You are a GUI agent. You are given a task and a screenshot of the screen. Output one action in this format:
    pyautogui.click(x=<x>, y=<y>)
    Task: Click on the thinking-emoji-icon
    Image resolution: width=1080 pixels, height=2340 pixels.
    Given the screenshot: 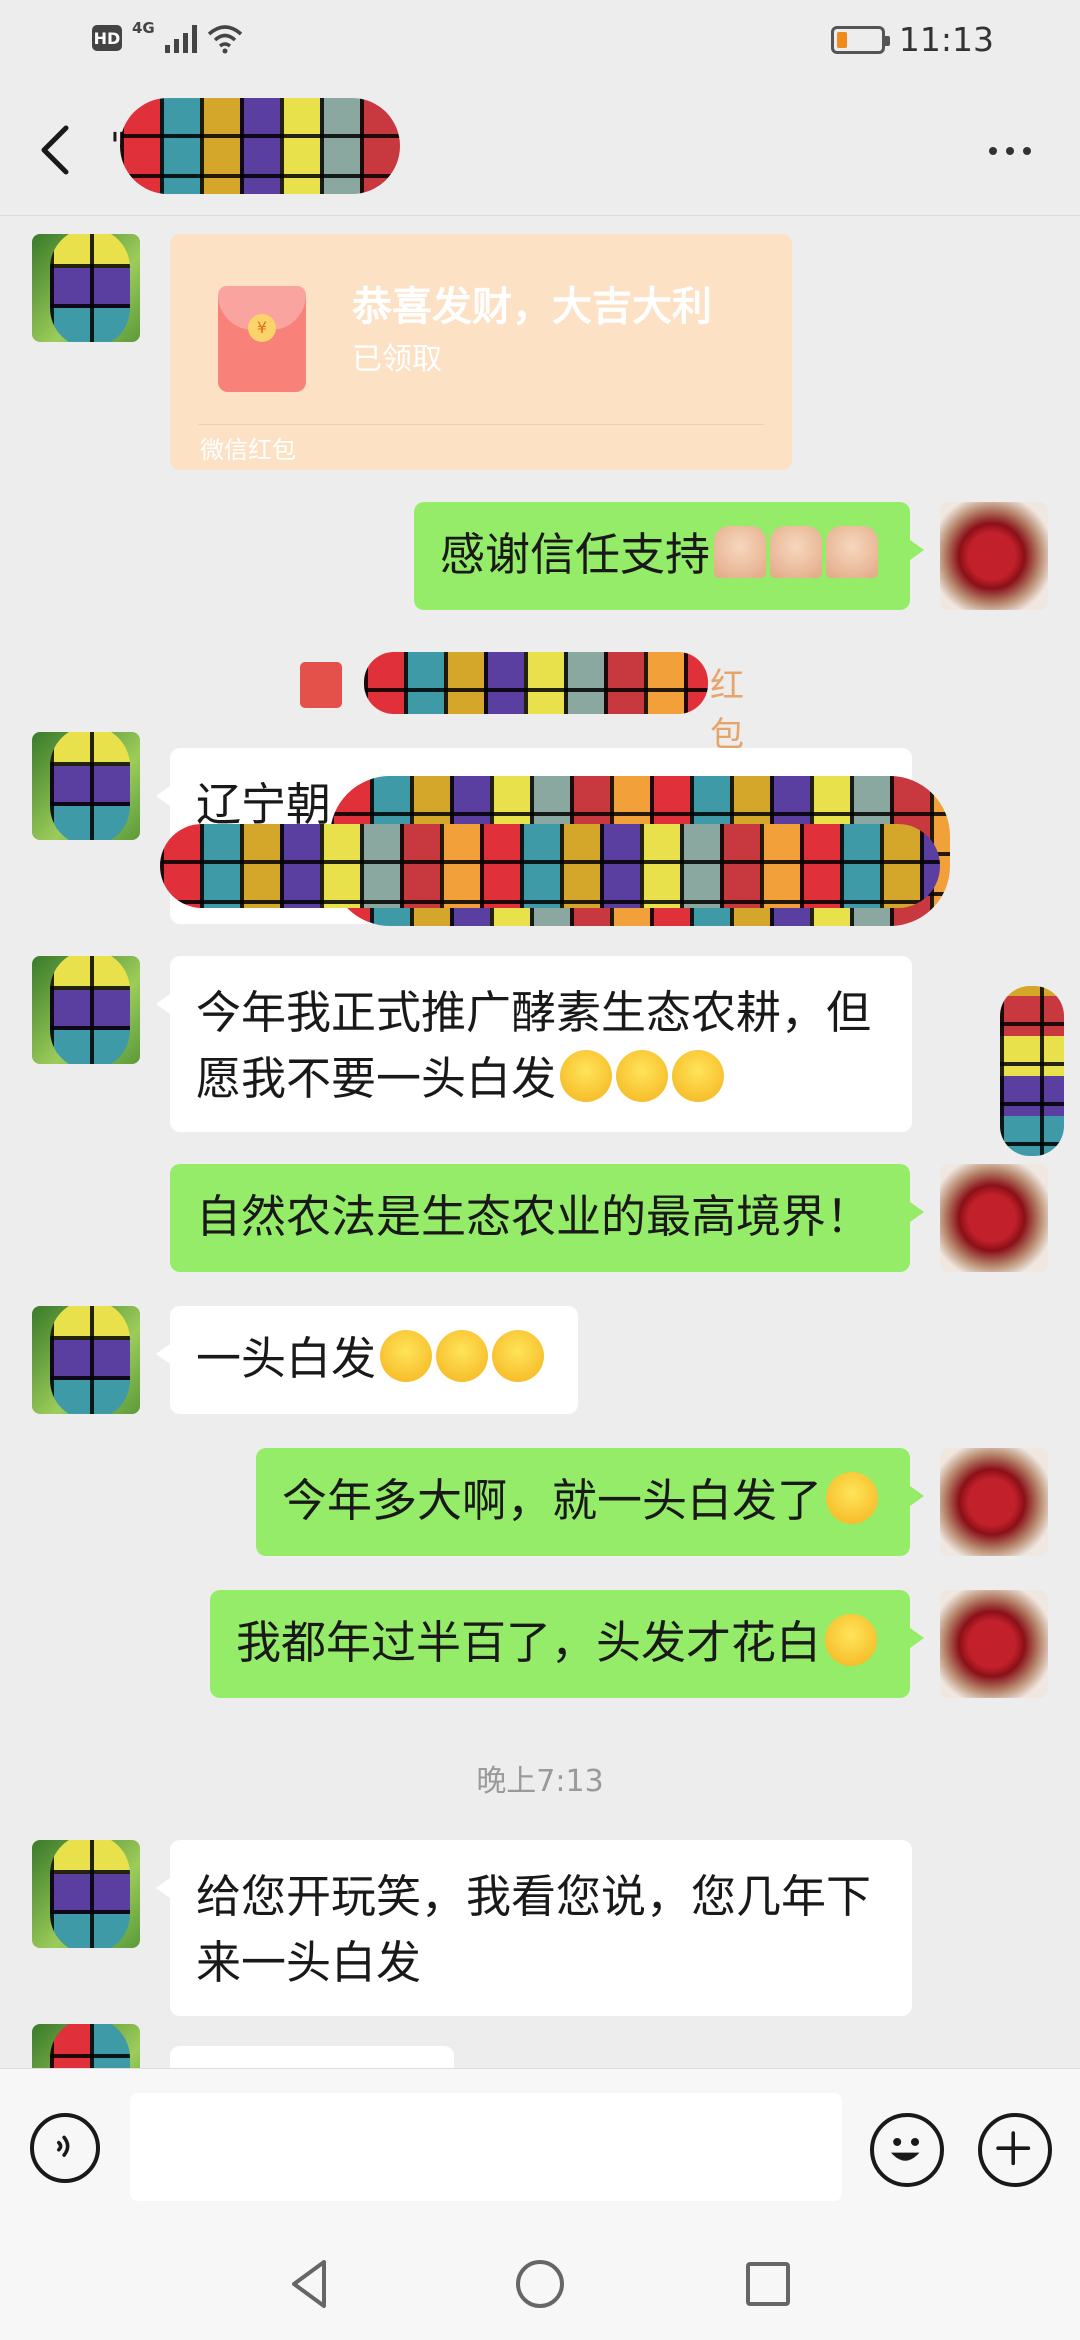 What is the action you would take?
    pyautogui.click(x=851, y=1640)
    